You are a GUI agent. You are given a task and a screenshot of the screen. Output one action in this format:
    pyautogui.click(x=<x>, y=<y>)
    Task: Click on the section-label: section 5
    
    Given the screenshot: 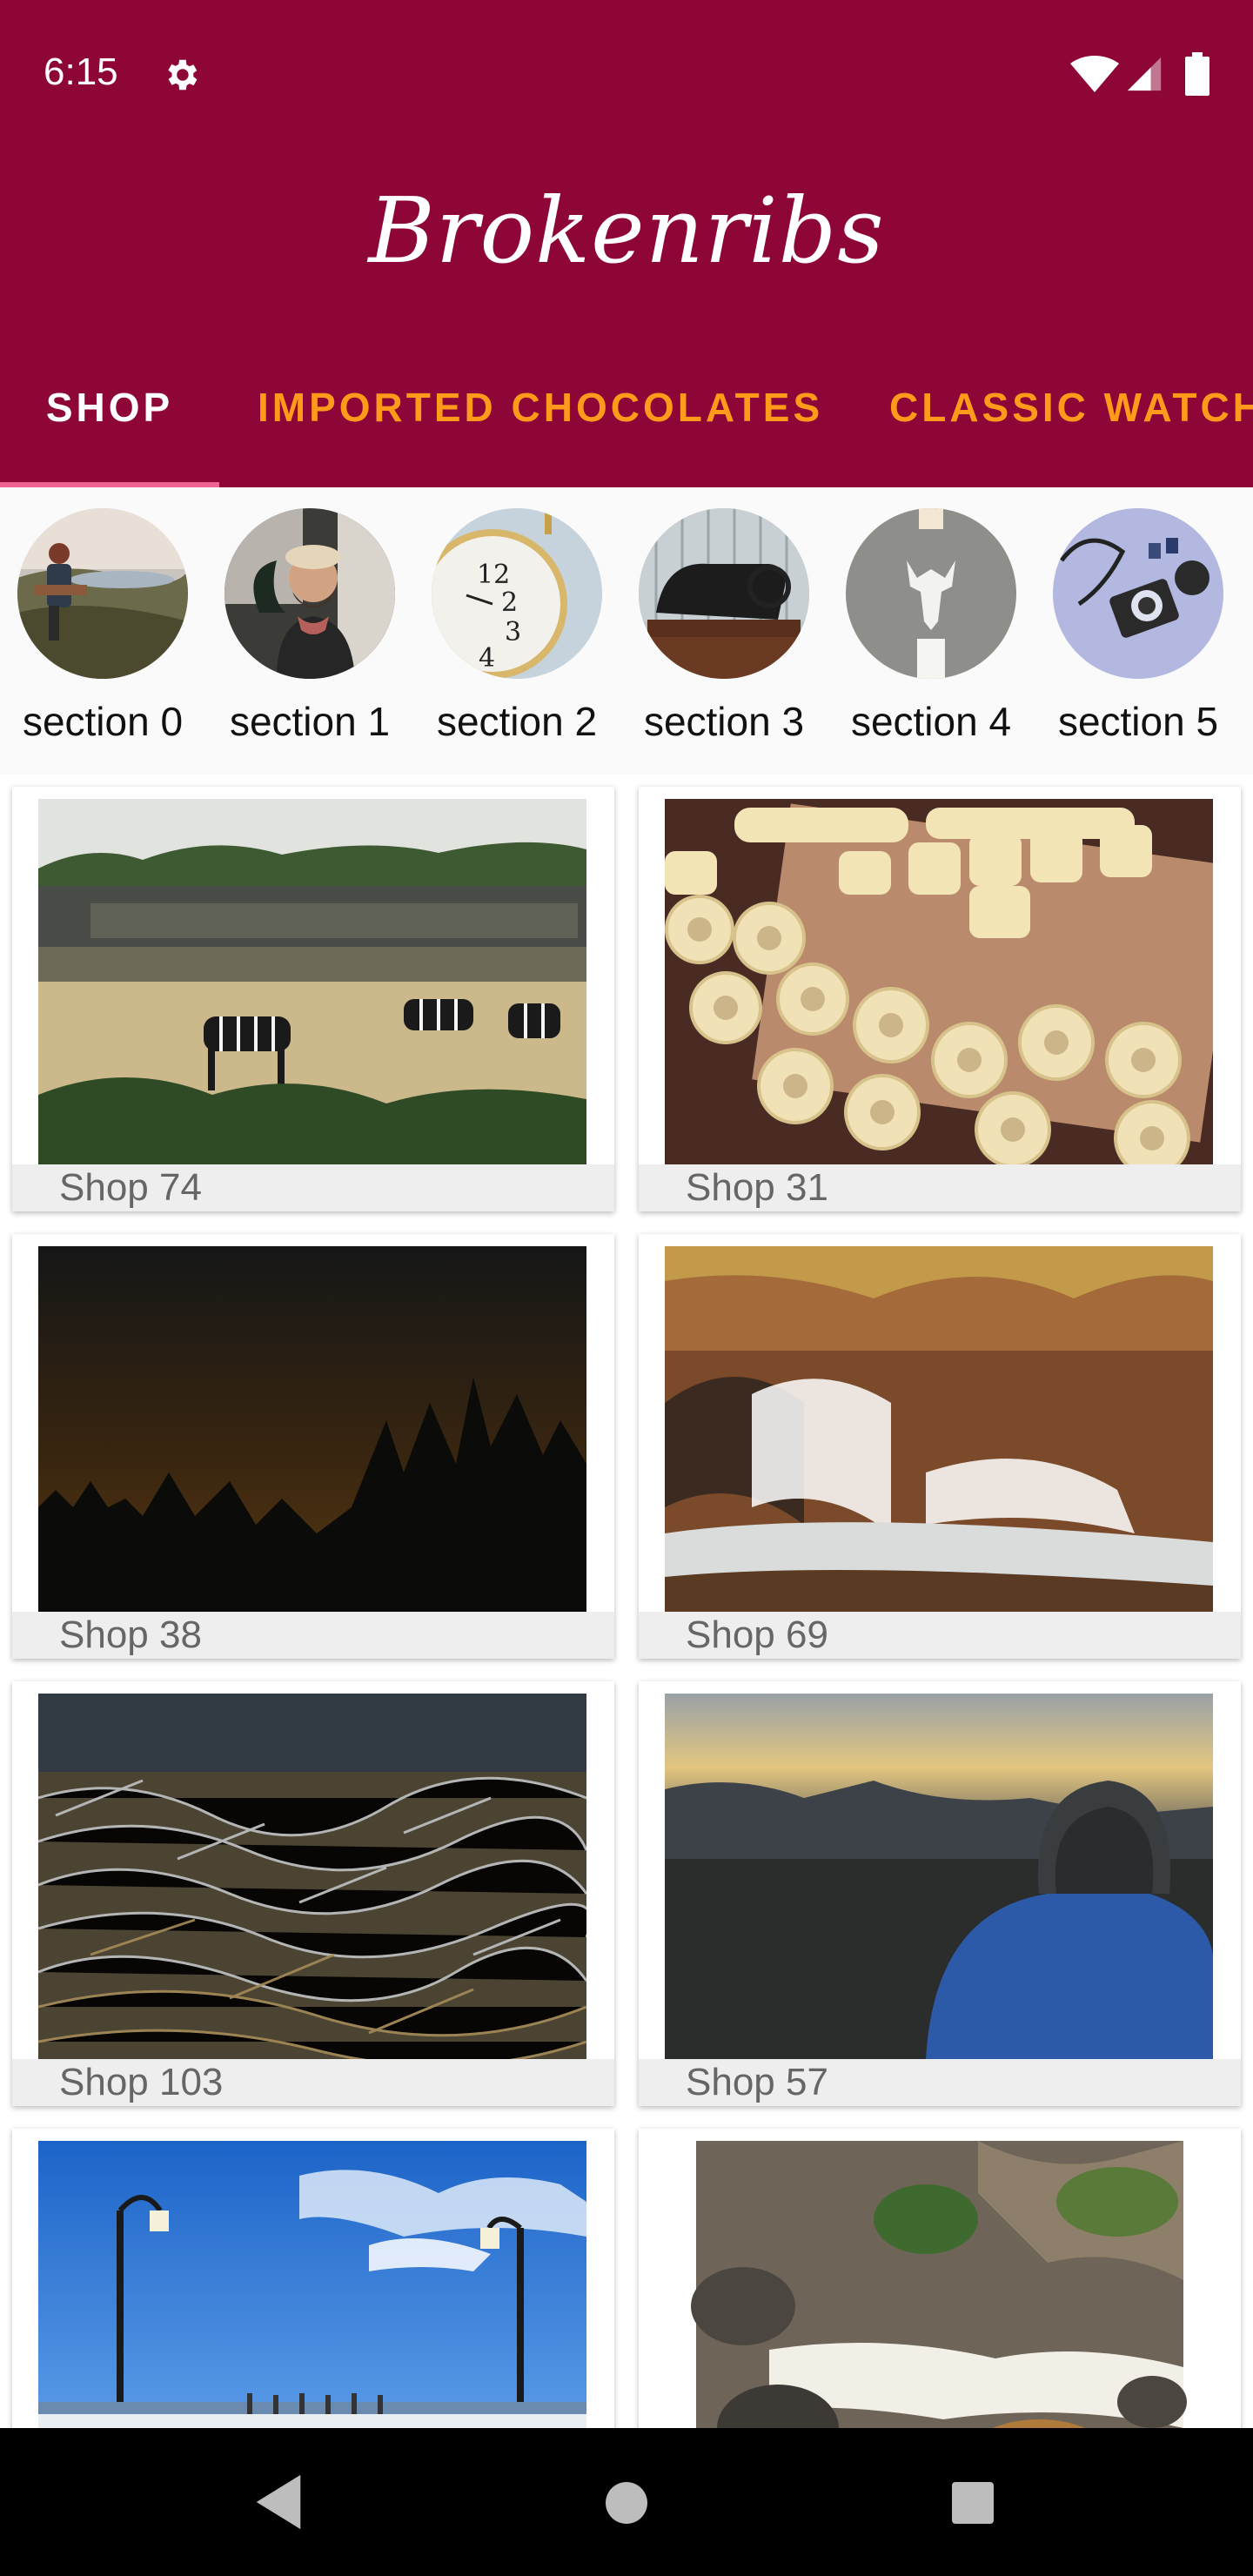 What is the action you would take?
    pyautogui.click(x=1138, y=721)
    